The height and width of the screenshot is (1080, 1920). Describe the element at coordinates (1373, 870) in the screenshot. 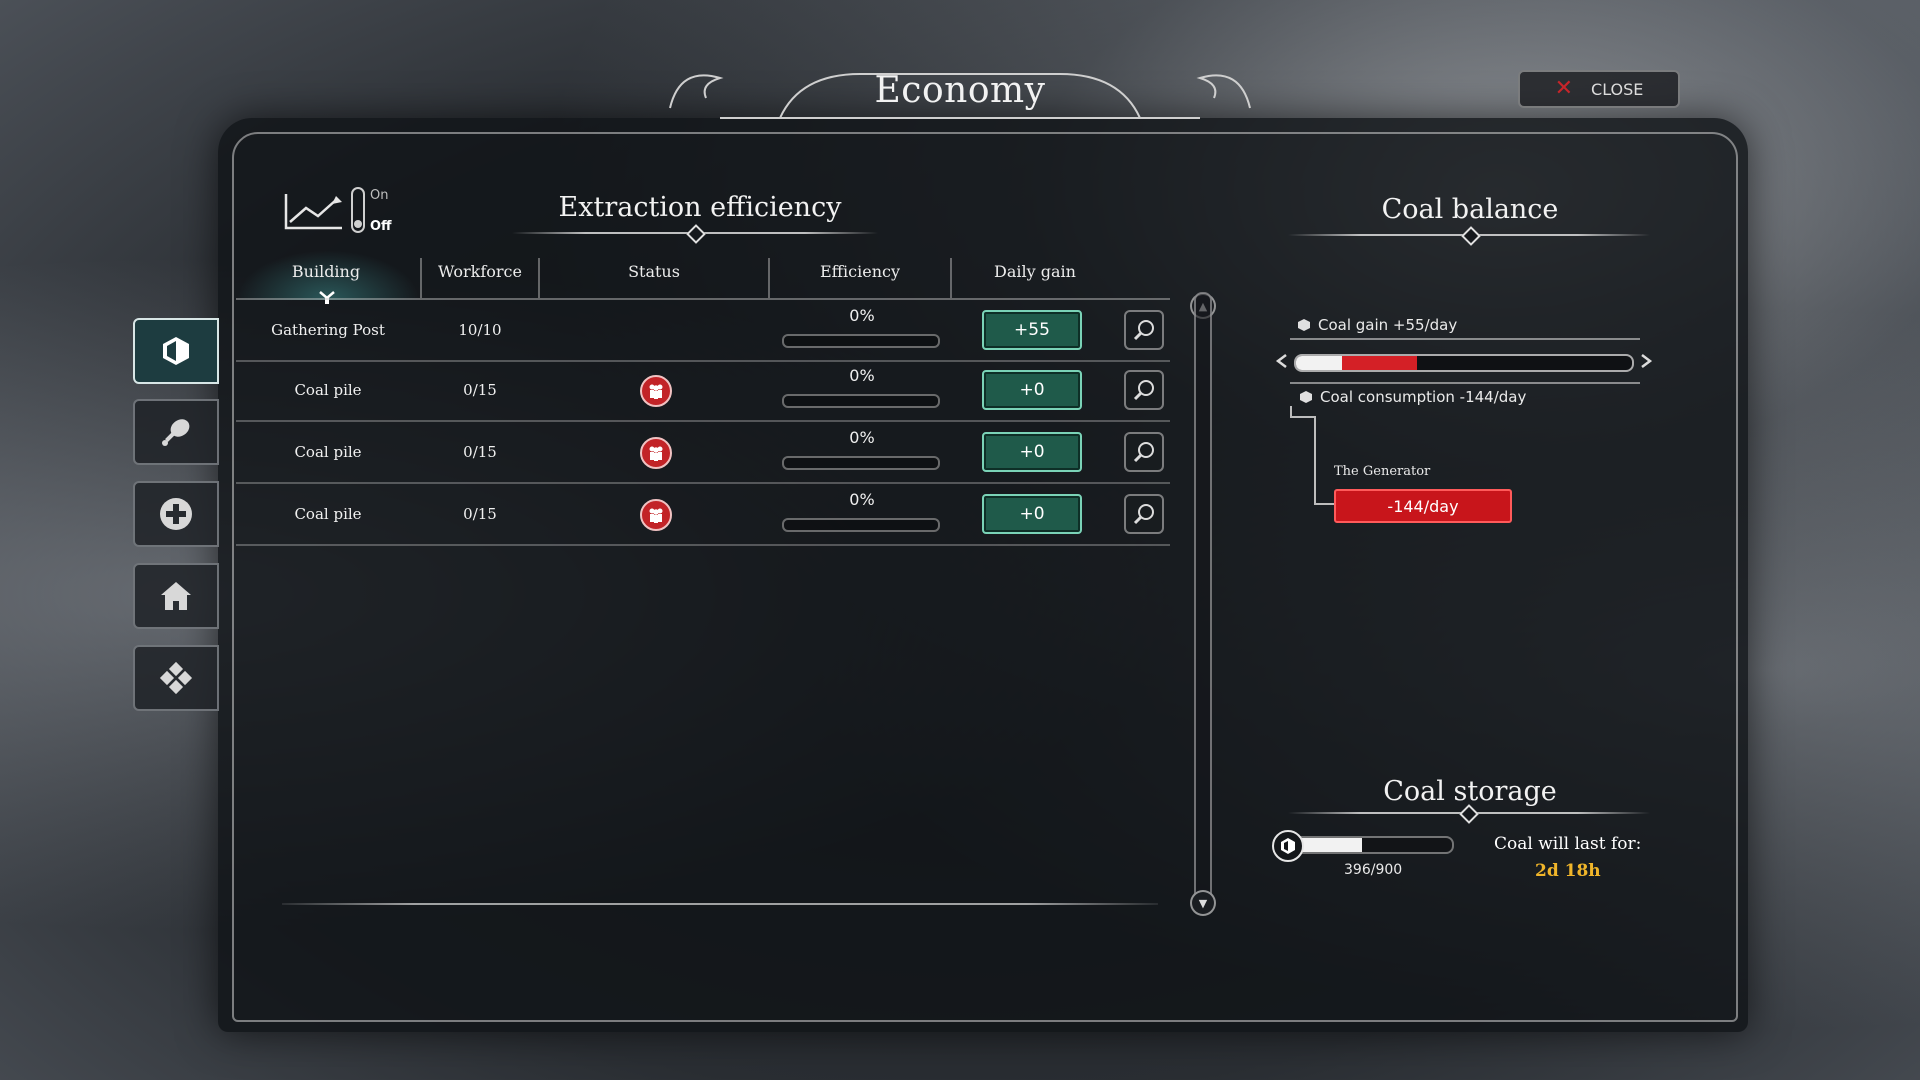

I see `coal-storage-amount: 396/900` at that location.